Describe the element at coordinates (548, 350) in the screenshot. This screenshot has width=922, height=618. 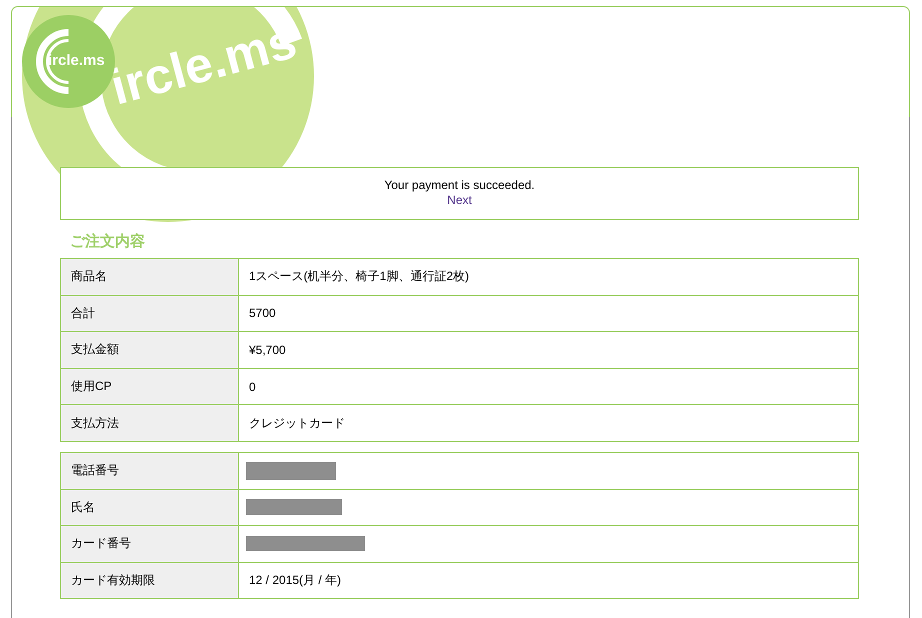
I see `value-cell: ¥5,700` at that location.